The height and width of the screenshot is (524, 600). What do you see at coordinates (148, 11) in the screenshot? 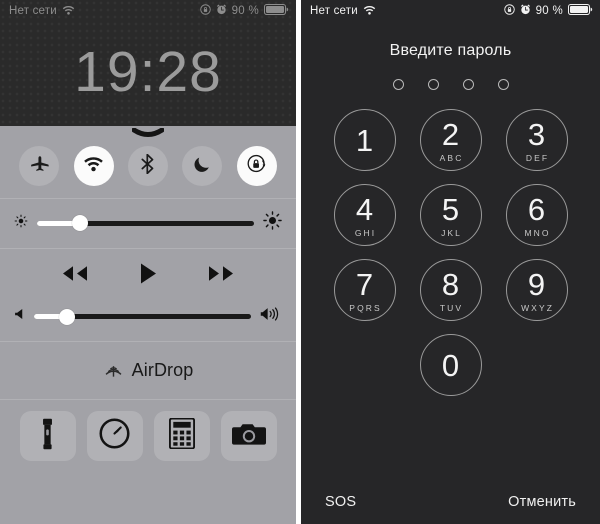
I see `status-bar-left: Нет сети 90 %` at bounding box center [148, 11].